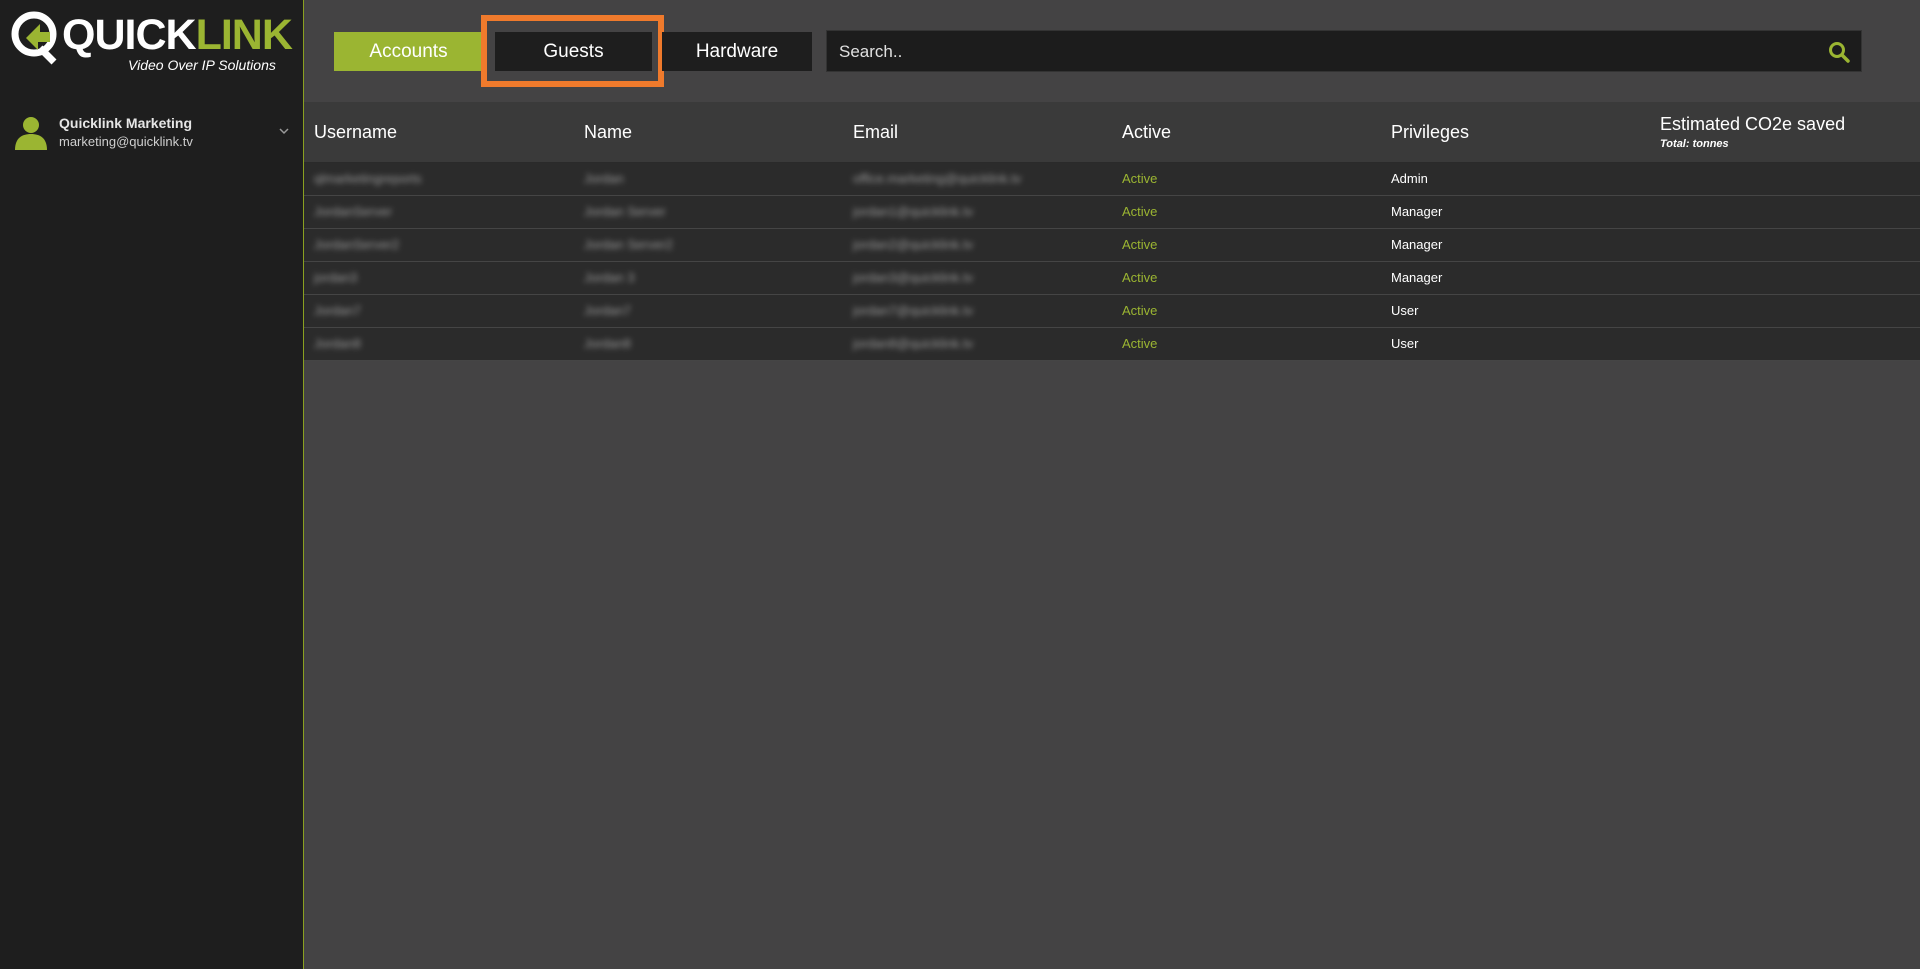 This screenshot has height=969, width=1920. Describe the element at coordinates (609, 277) in the screenshot. I see `cell-name: Jordan 3` at that location.